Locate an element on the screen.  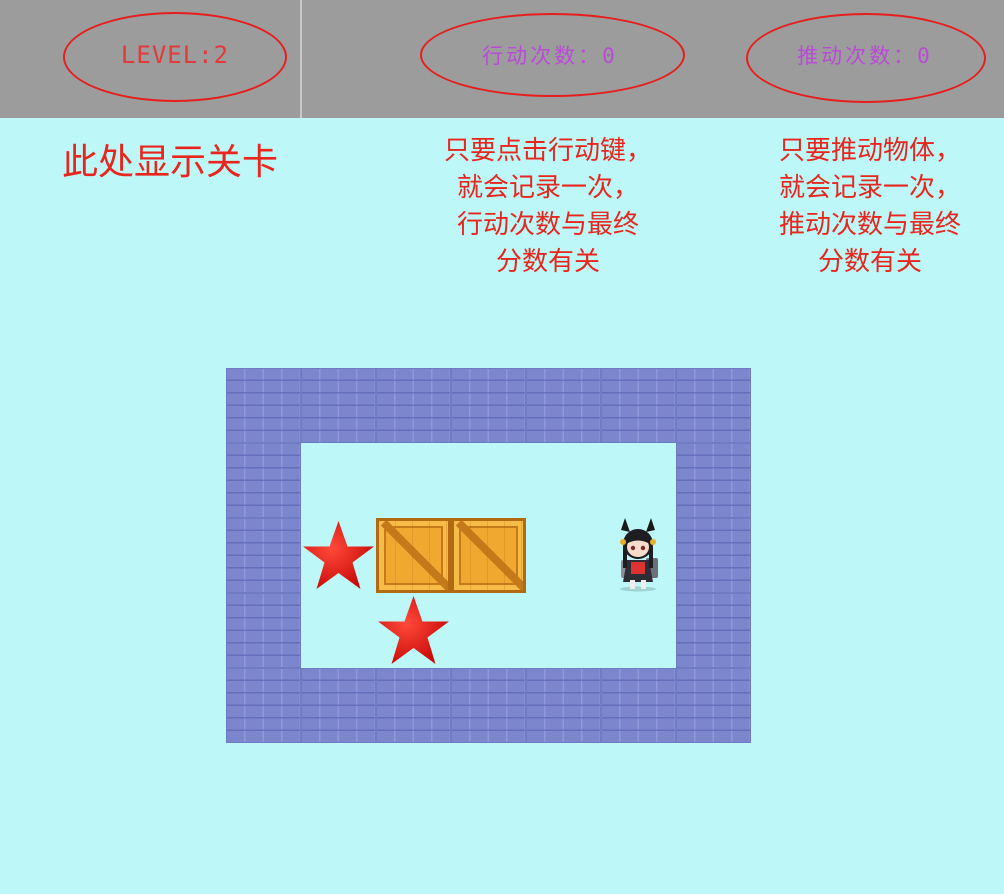
pushes-annotation-line: 就会记录一次， is located at coordinates (869, 188).